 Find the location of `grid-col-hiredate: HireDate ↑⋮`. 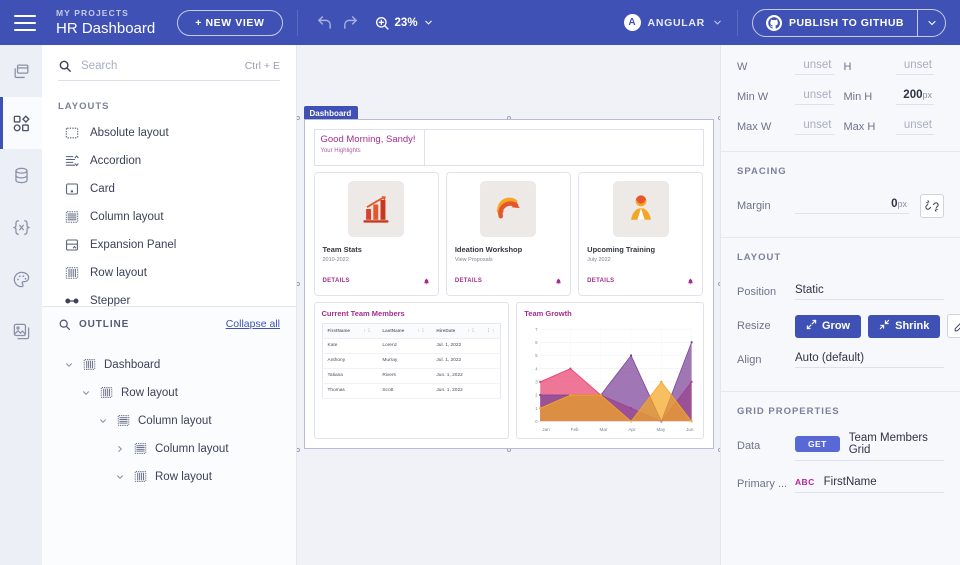

grid-col-hiredate: HireDate ↑⋮ is located at coordinates (456, 331).